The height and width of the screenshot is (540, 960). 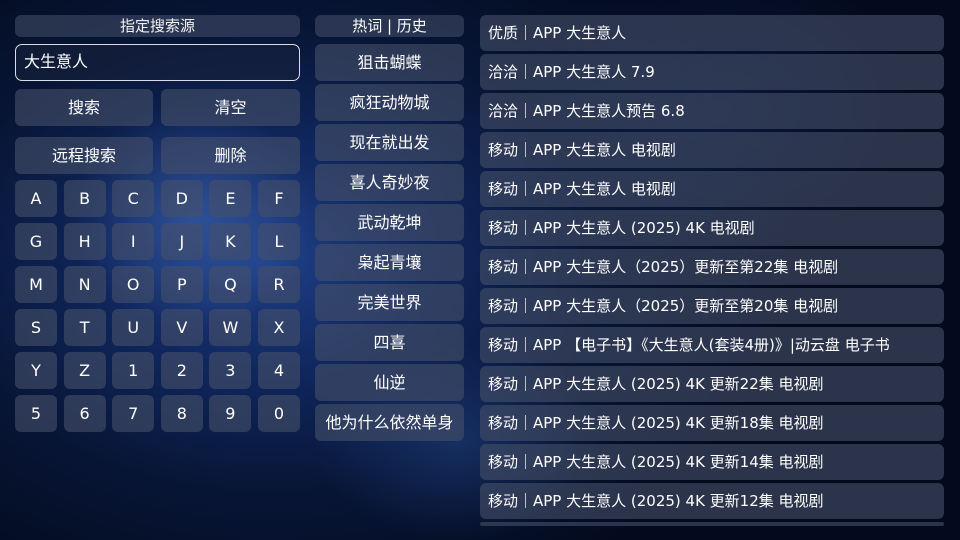 I want to click on key-0: 0, so click(x=279, y=413).